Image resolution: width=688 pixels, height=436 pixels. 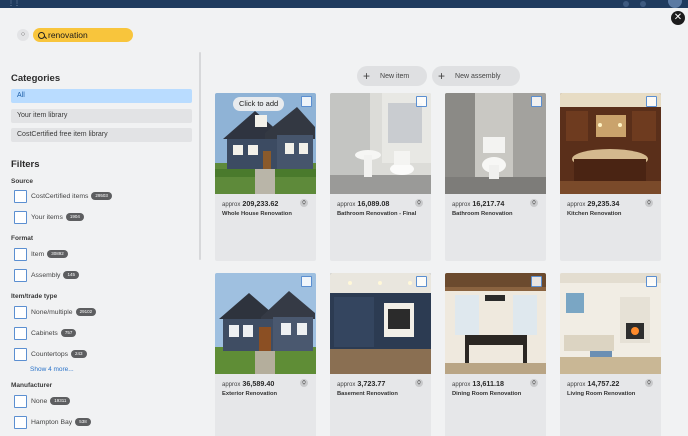 I want to click on filter-group-source: Source, so click(x=22, y=181).